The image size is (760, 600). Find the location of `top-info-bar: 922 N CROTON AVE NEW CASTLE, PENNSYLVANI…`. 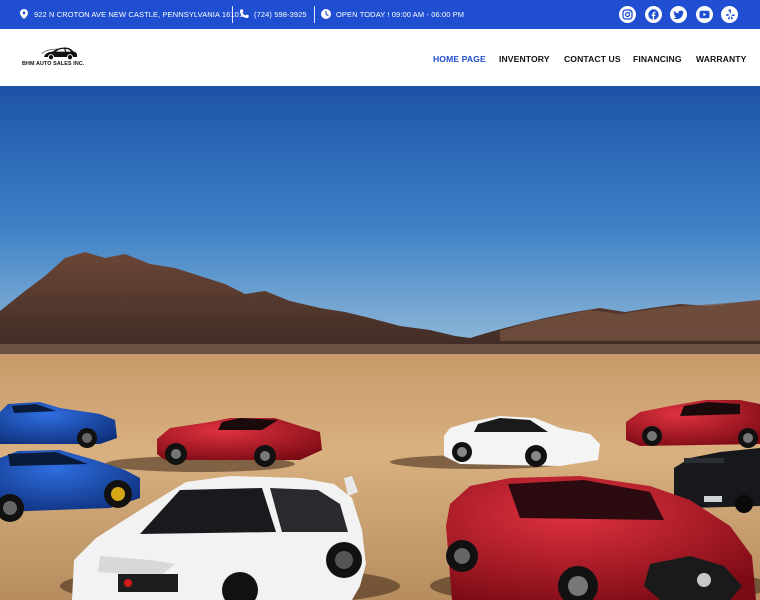

top-info-bar: 922 N CROTON AVE NEW CASTLE, PENNSYLVANI… is located at coordinates (380, 14).